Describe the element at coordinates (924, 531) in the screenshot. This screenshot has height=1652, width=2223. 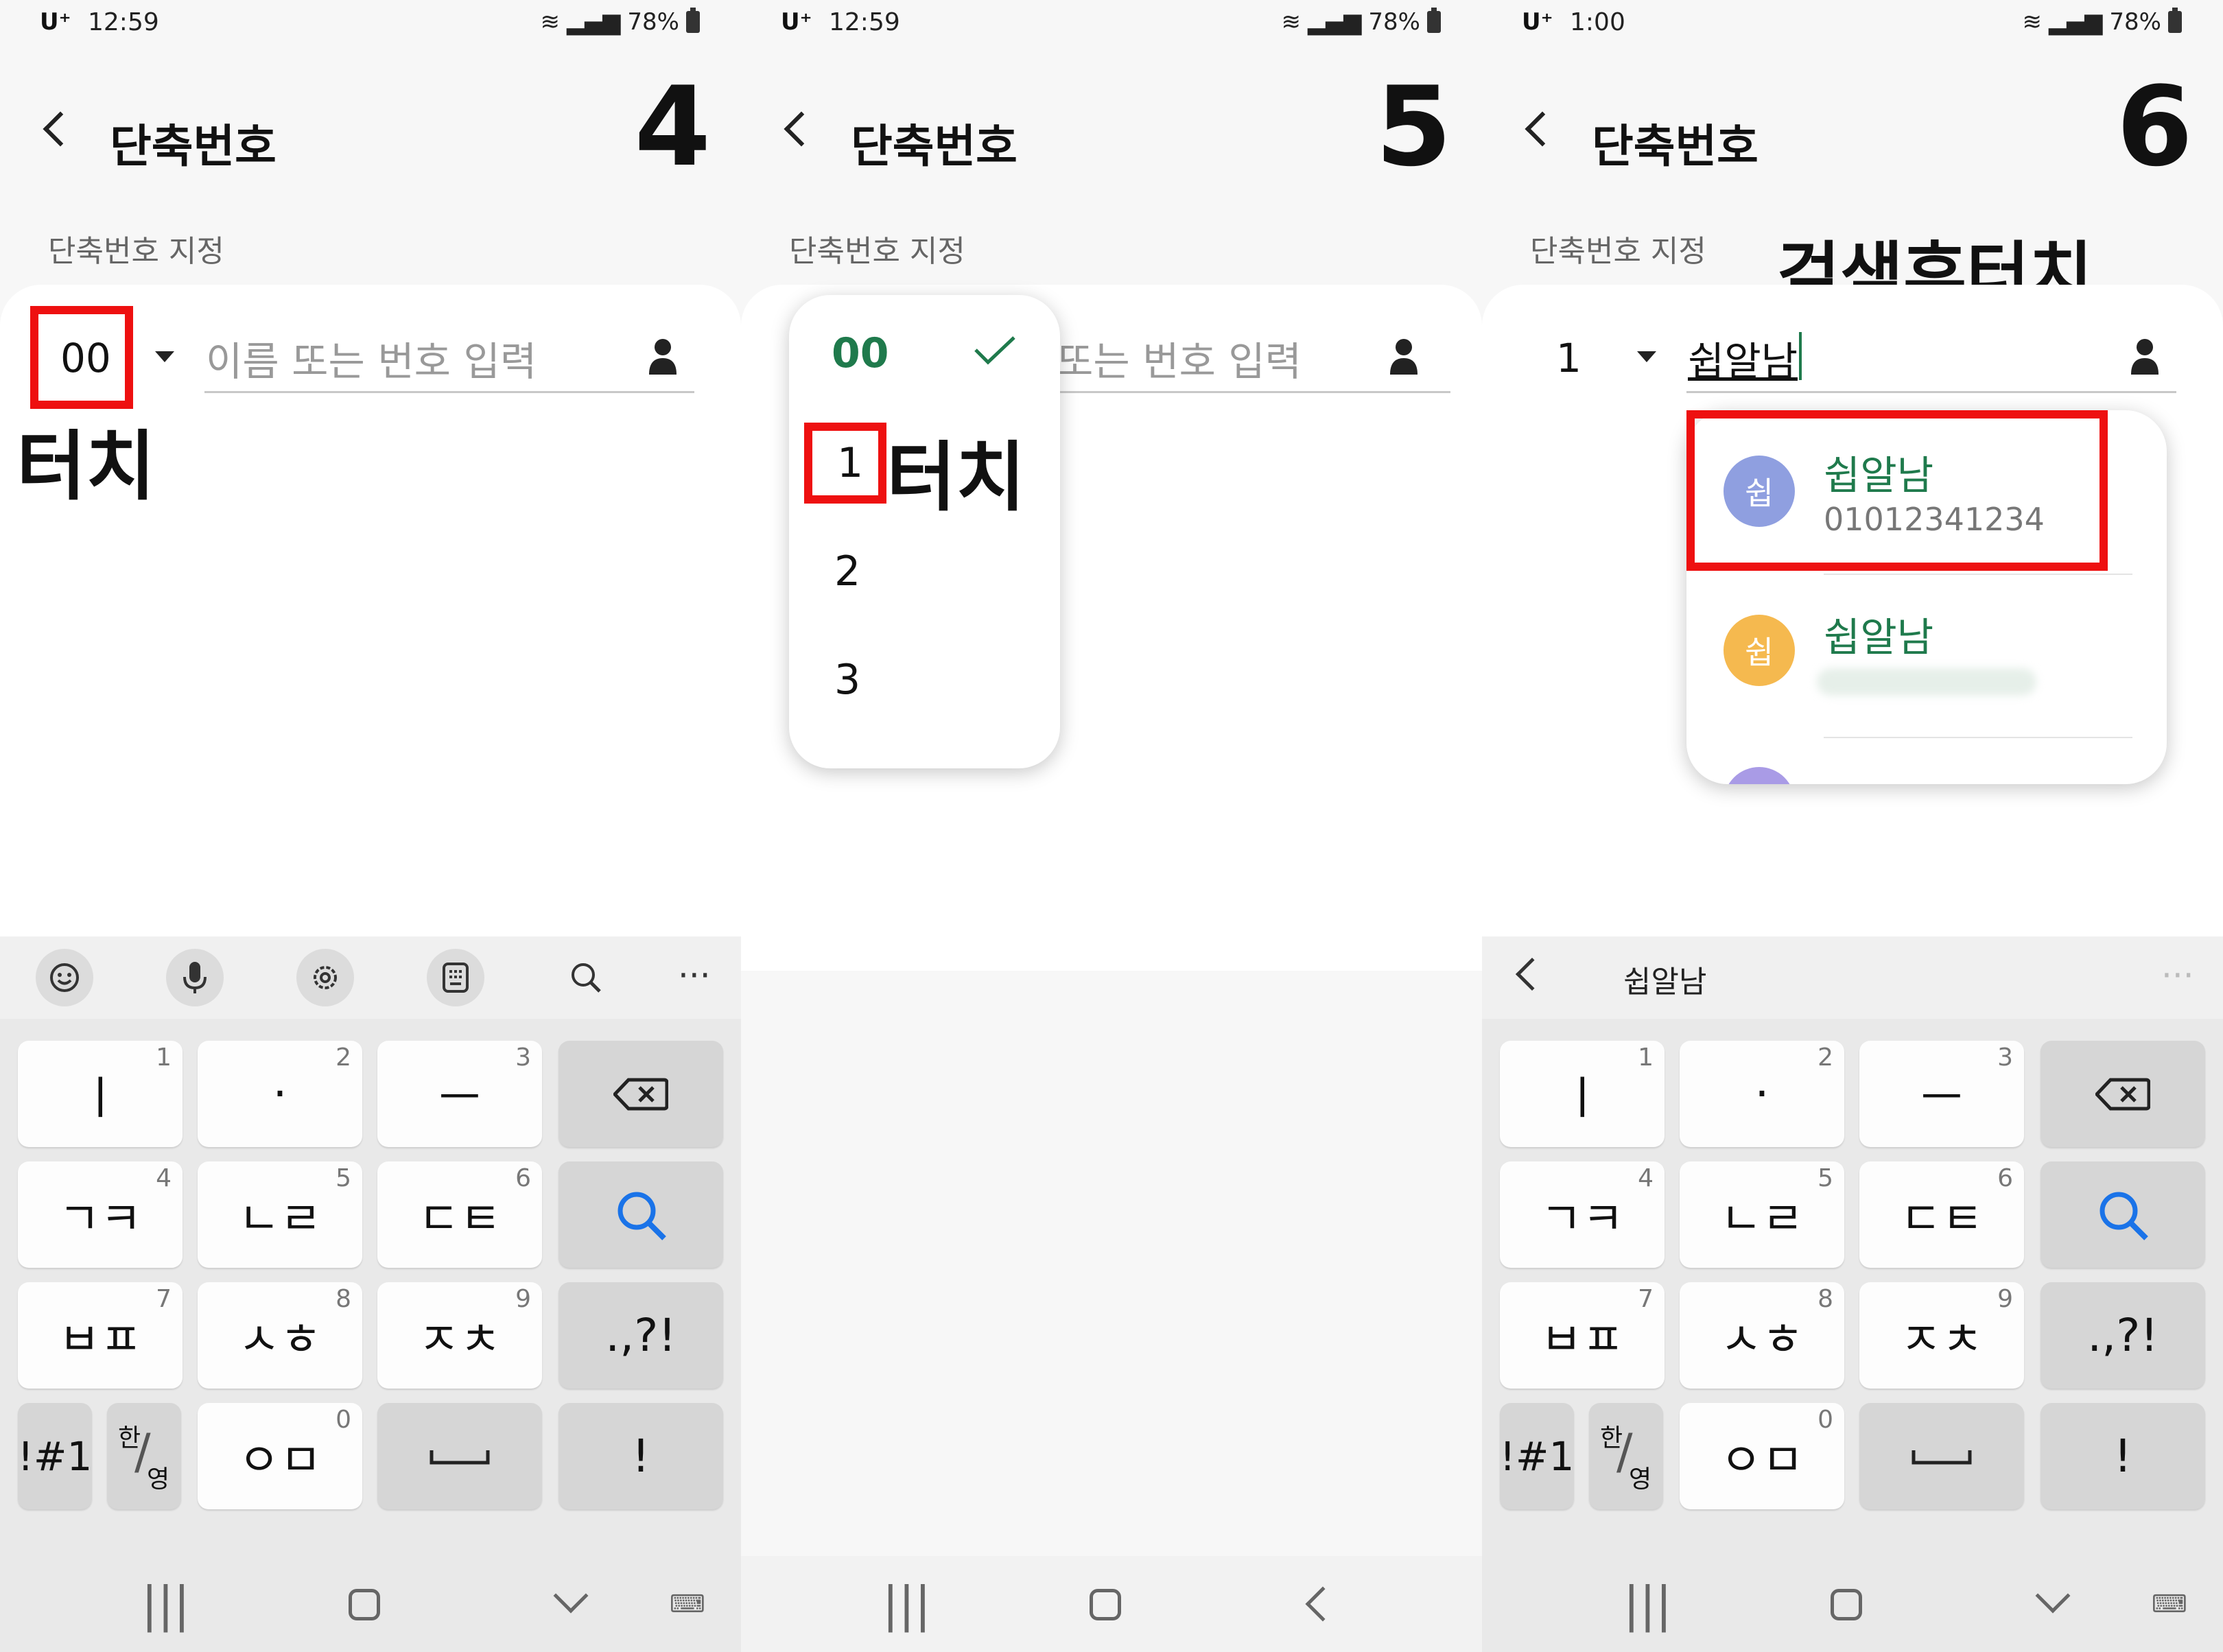
I see `speed-dial-dropdown: 00 1 2 3` at that location.